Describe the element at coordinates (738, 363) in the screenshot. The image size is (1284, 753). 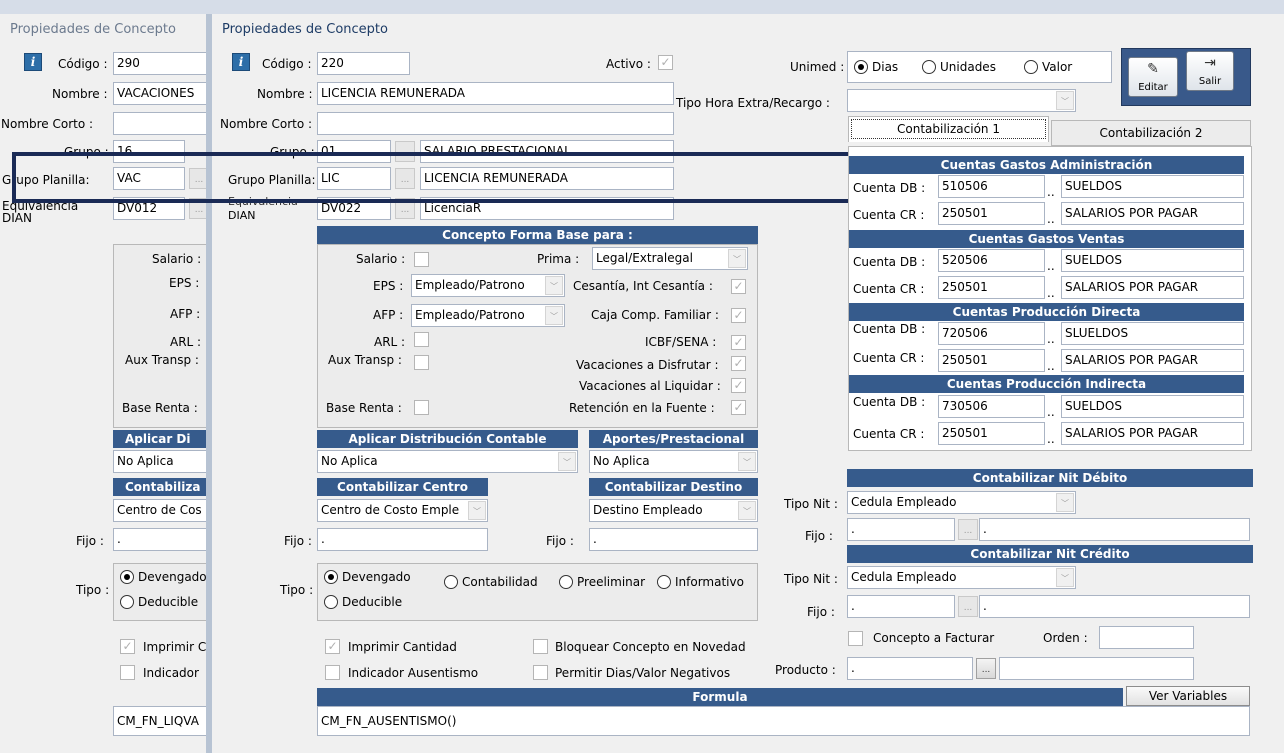
I see `vac-disfrutar-checkbox: ✓` at that location.